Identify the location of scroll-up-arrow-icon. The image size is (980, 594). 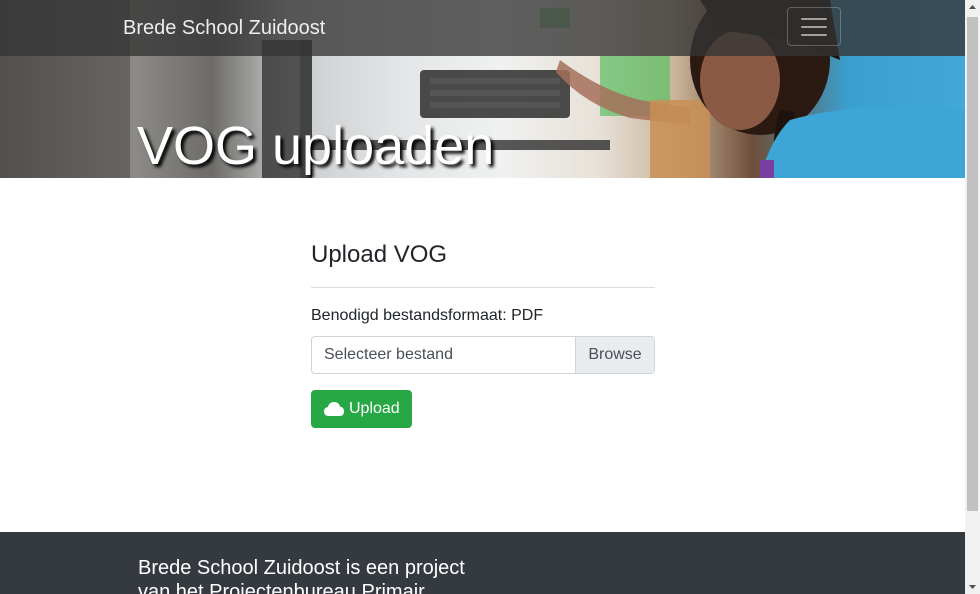
(972, 7).